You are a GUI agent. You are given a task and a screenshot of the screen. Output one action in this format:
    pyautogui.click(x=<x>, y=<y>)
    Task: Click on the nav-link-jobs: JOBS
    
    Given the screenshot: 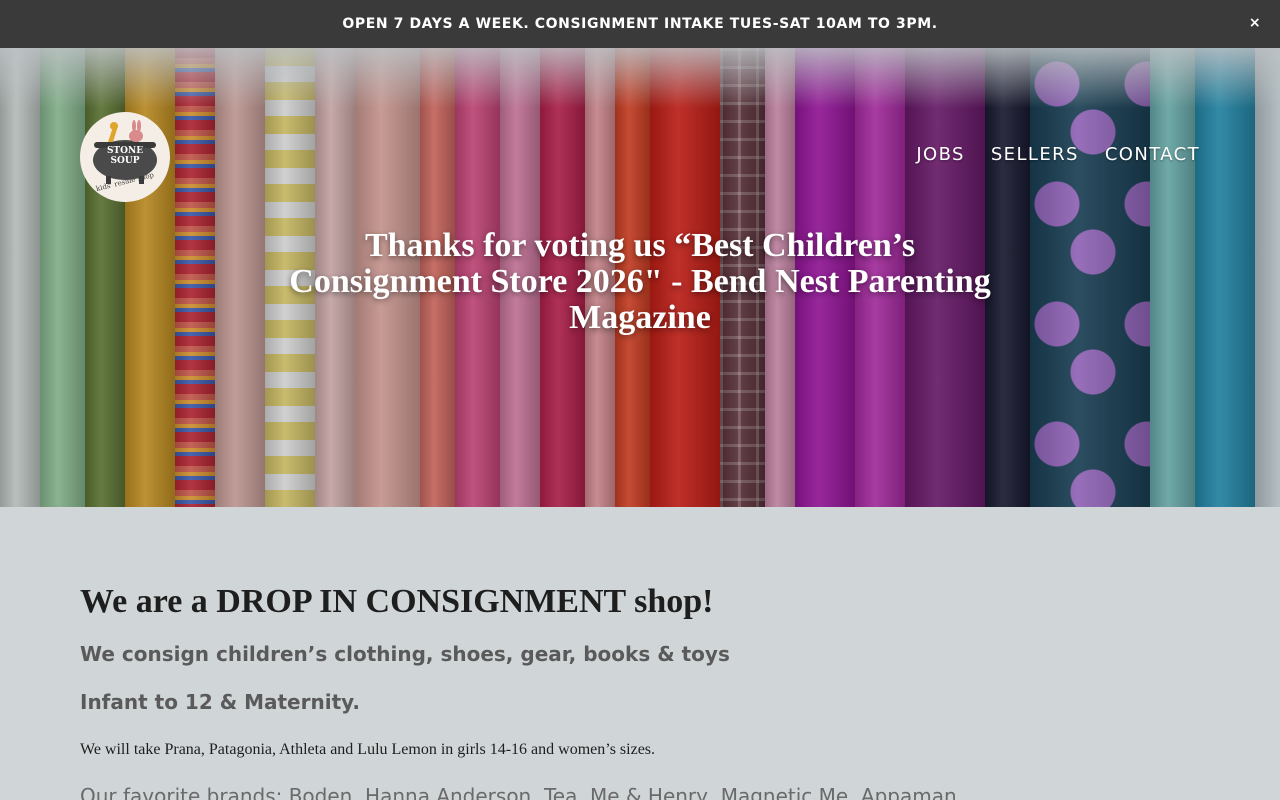 What is the action you would take?
    pyautogui.click(x=940, y=154)
    